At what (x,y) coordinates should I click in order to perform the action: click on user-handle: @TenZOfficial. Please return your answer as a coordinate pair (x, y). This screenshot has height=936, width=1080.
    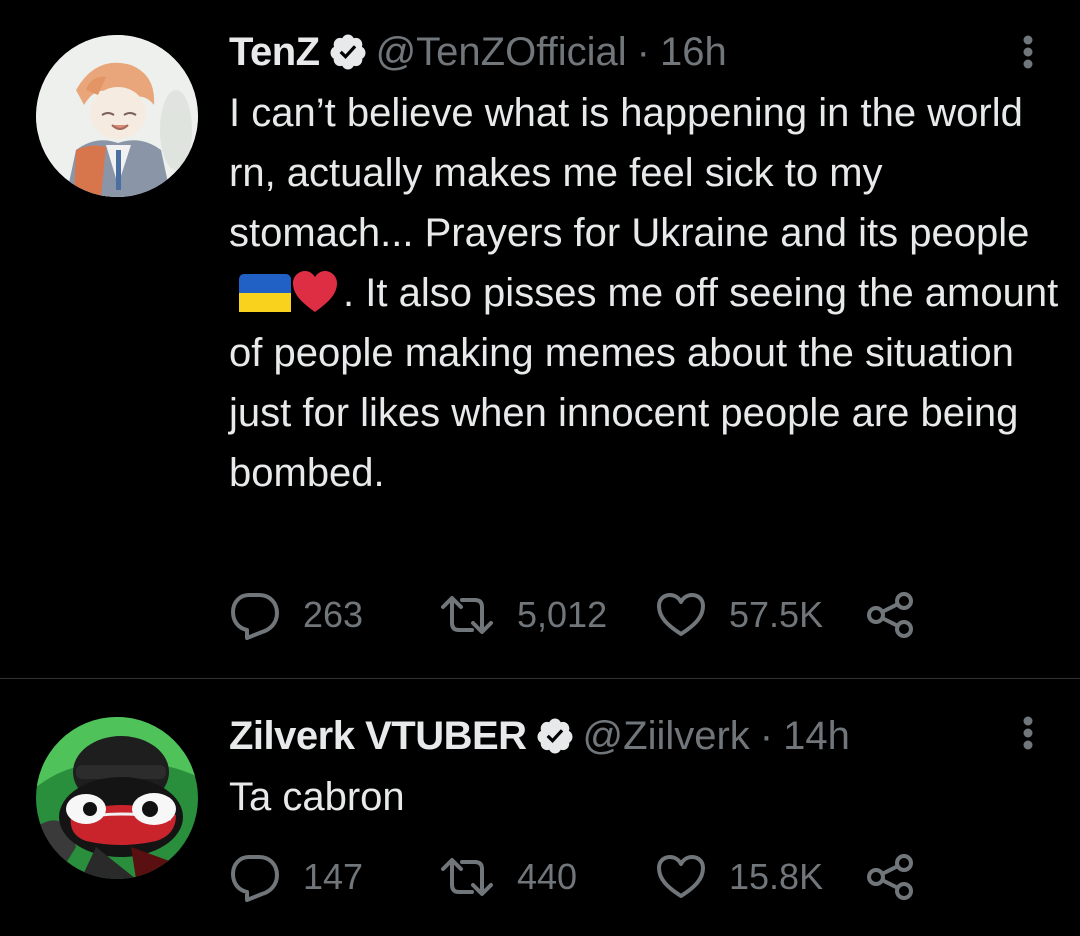
    Looking at the image, I should click on (501, 52).